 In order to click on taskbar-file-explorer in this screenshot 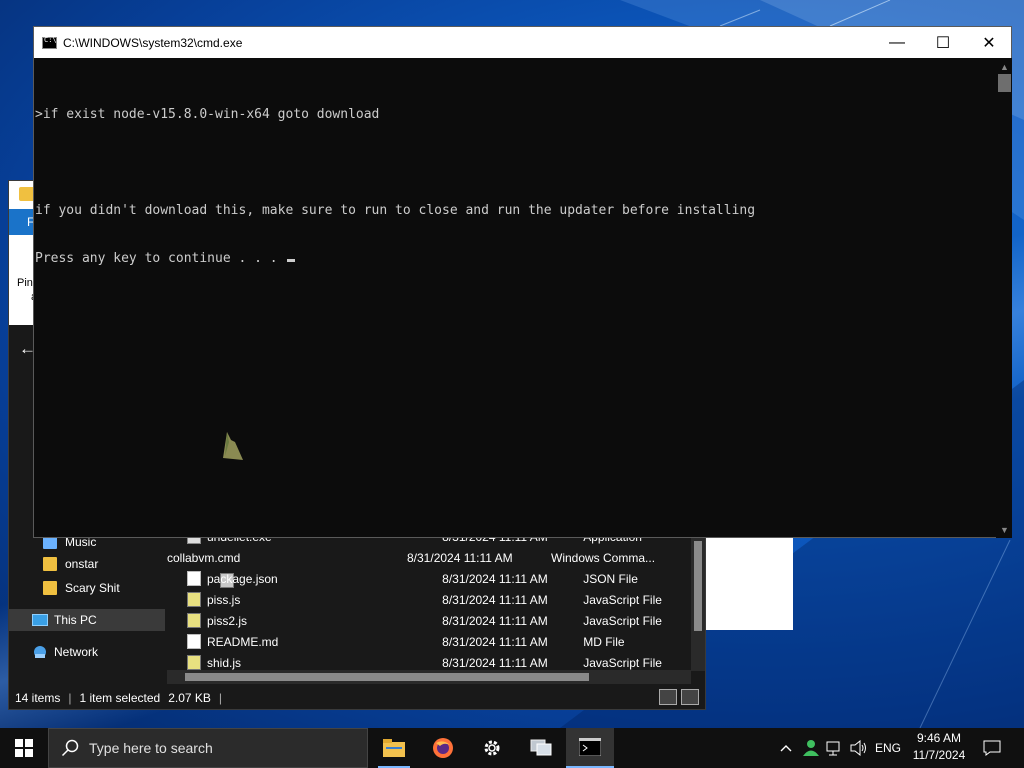, I will do `click(394, 748)`.